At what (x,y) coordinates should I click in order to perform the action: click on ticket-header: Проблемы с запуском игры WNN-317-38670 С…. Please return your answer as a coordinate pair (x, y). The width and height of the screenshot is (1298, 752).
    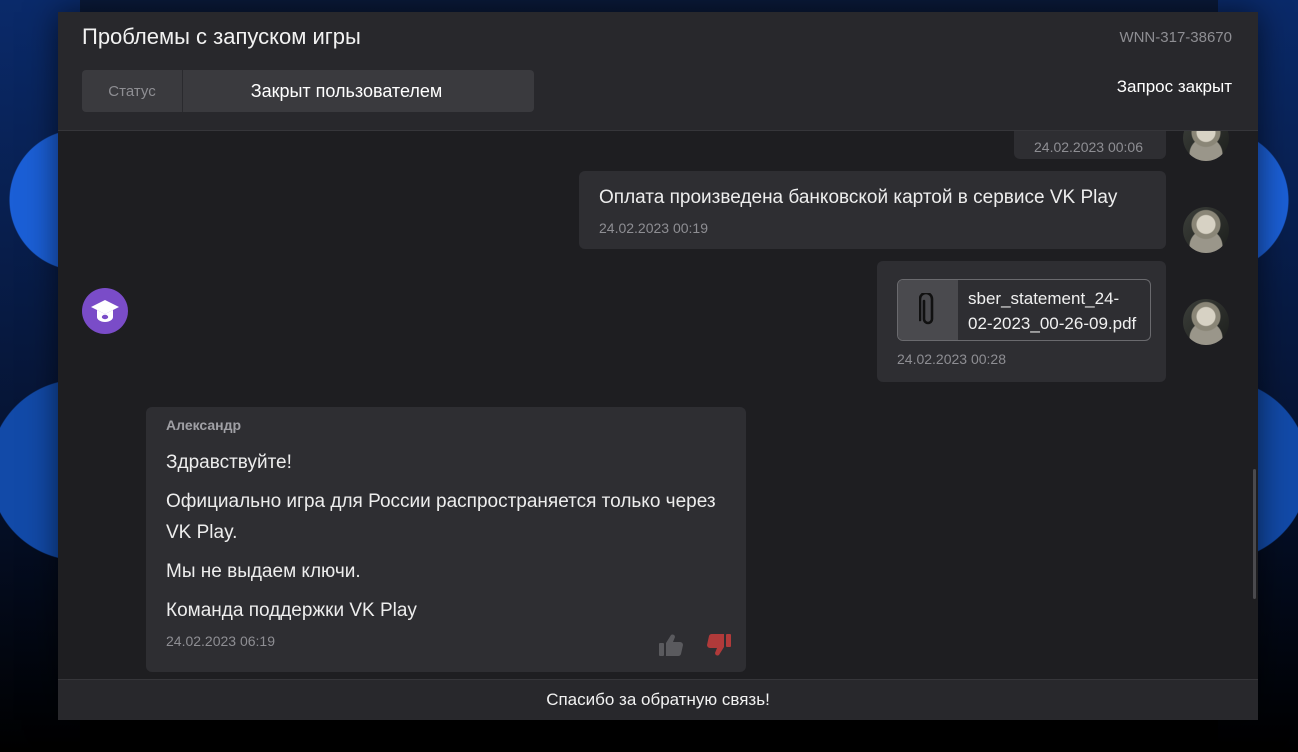
    Looking at the image, I should click on (658, 71).